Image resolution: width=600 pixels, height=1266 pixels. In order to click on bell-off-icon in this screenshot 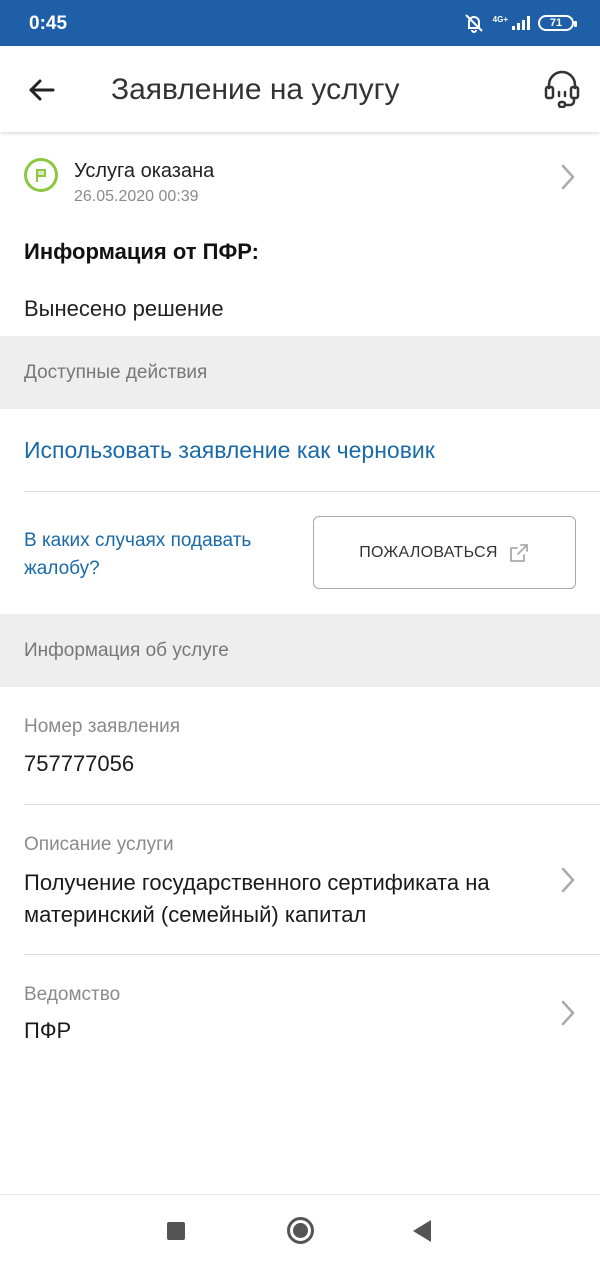, I will do `click(474, 23)`.